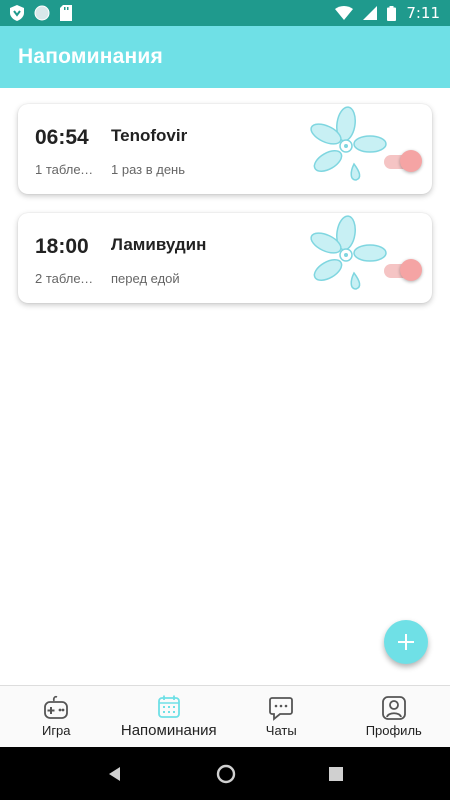 Image resolution: width=450 pixels, height=800 pixels. Describe the element at coordinates (115, 774) in the screenshot. I see `back-icon` at that location.